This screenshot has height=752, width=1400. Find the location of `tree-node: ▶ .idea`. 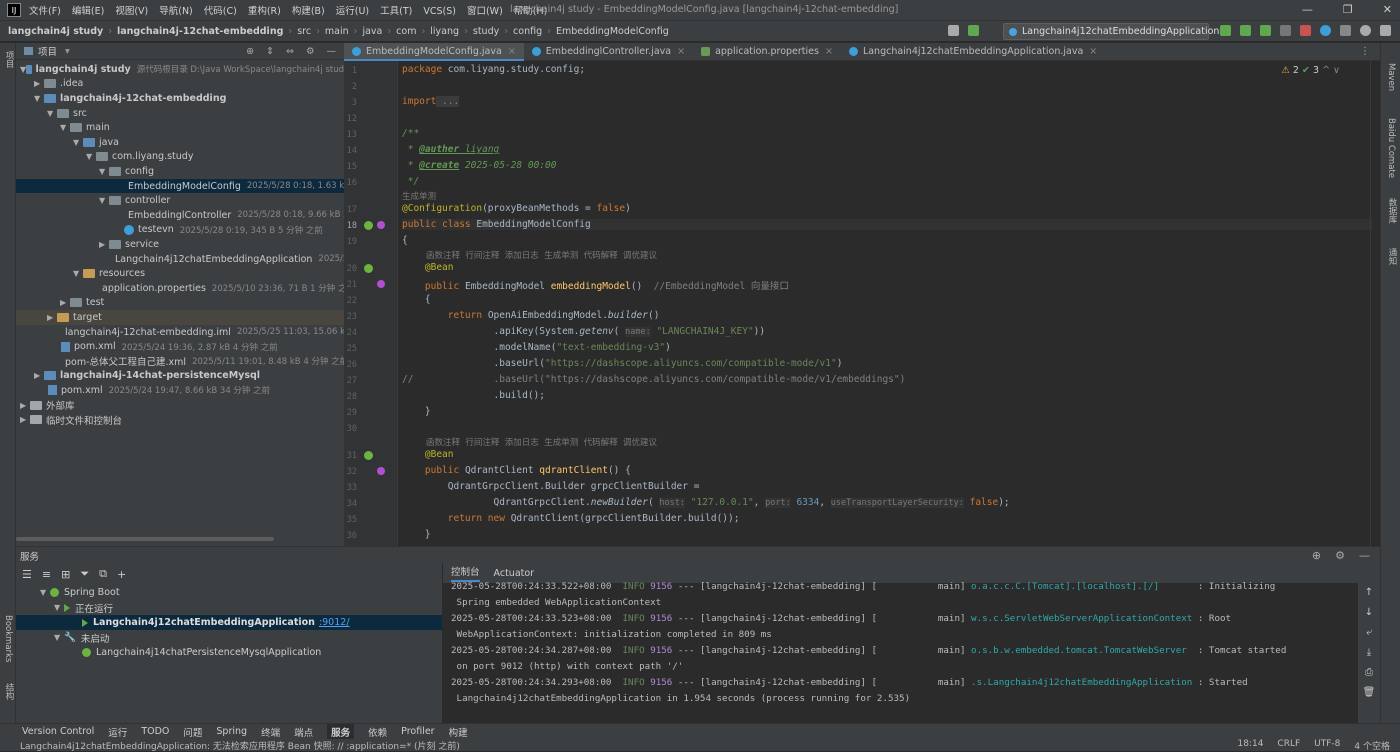

tree-node: ▶ .idea is located at coordinates (180, 84).